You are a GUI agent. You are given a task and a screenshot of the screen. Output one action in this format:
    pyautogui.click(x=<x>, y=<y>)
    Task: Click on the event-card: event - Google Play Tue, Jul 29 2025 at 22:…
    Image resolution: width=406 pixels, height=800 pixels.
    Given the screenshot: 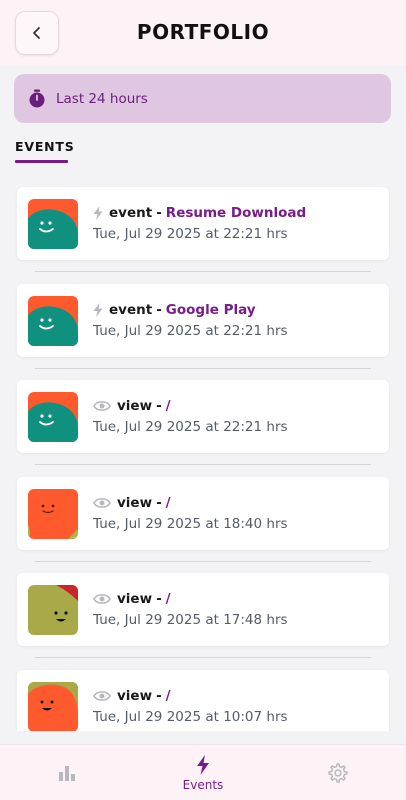 What is the action you would take?
    pyautogui.click(x=203, y=320)
    